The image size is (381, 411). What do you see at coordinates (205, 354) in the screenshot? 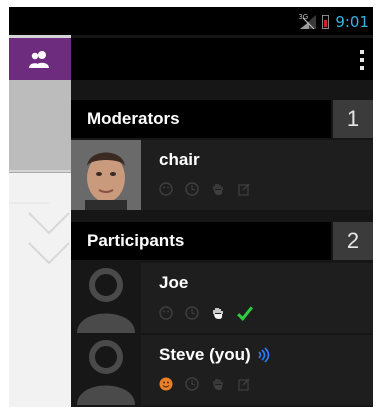
I see `participant-name: Steve (you)` at bounding box center [205, 354].